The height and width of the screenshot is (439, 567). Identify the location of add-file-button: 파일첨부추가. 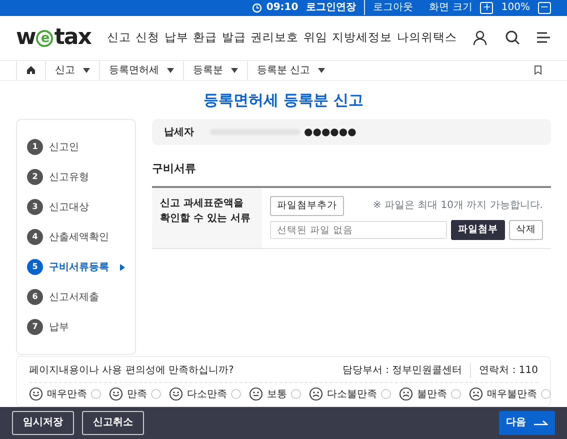
(307, 206).